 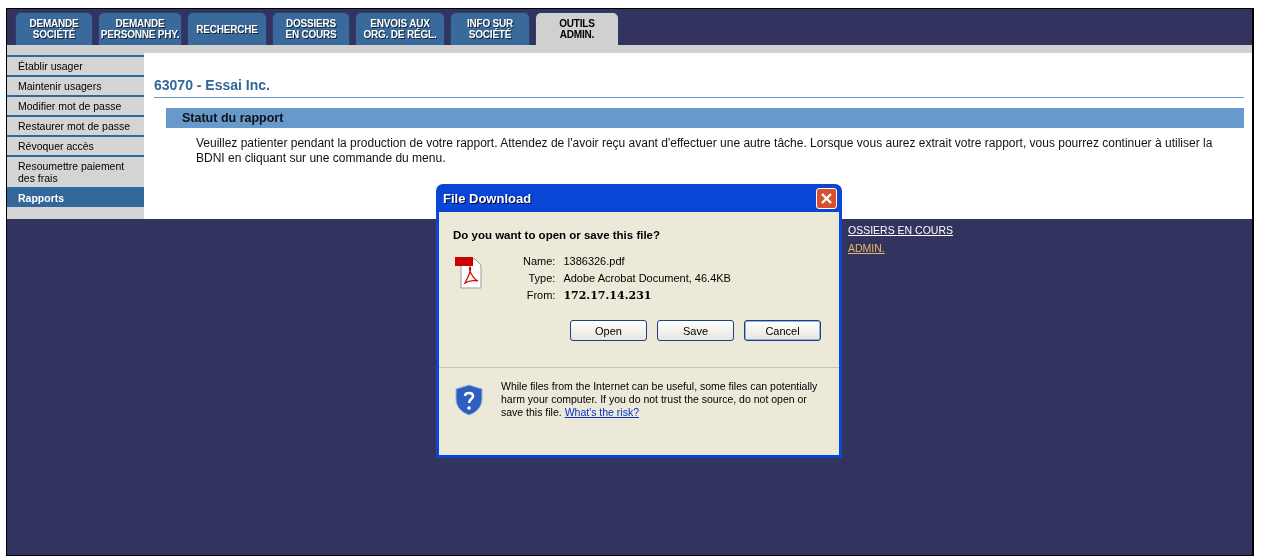 I want to click on close-button, so click(x=826, y=198).